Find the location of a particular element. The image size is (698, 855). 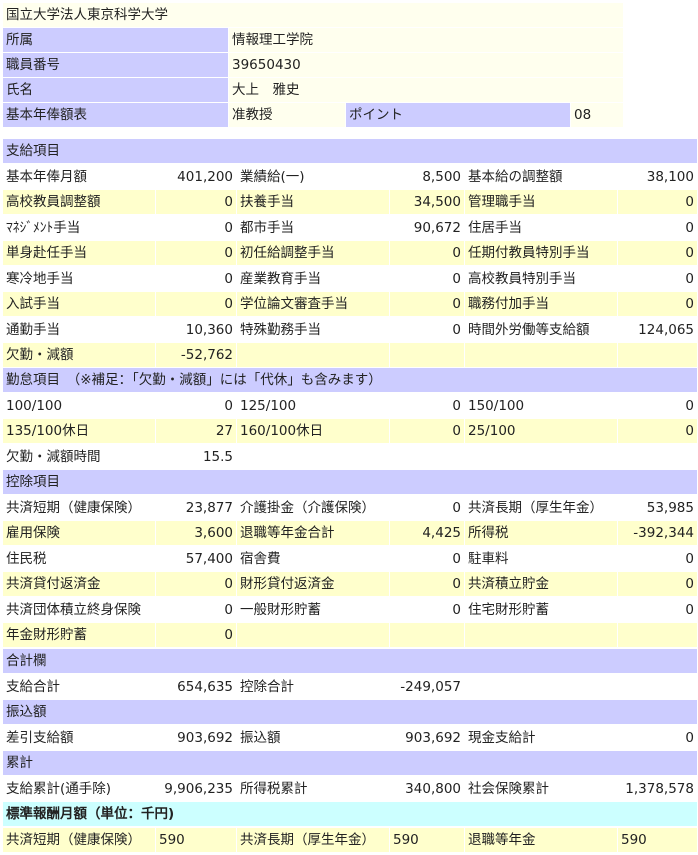

staff-number-label: 職員番号 is located at coordinates (115, 65).